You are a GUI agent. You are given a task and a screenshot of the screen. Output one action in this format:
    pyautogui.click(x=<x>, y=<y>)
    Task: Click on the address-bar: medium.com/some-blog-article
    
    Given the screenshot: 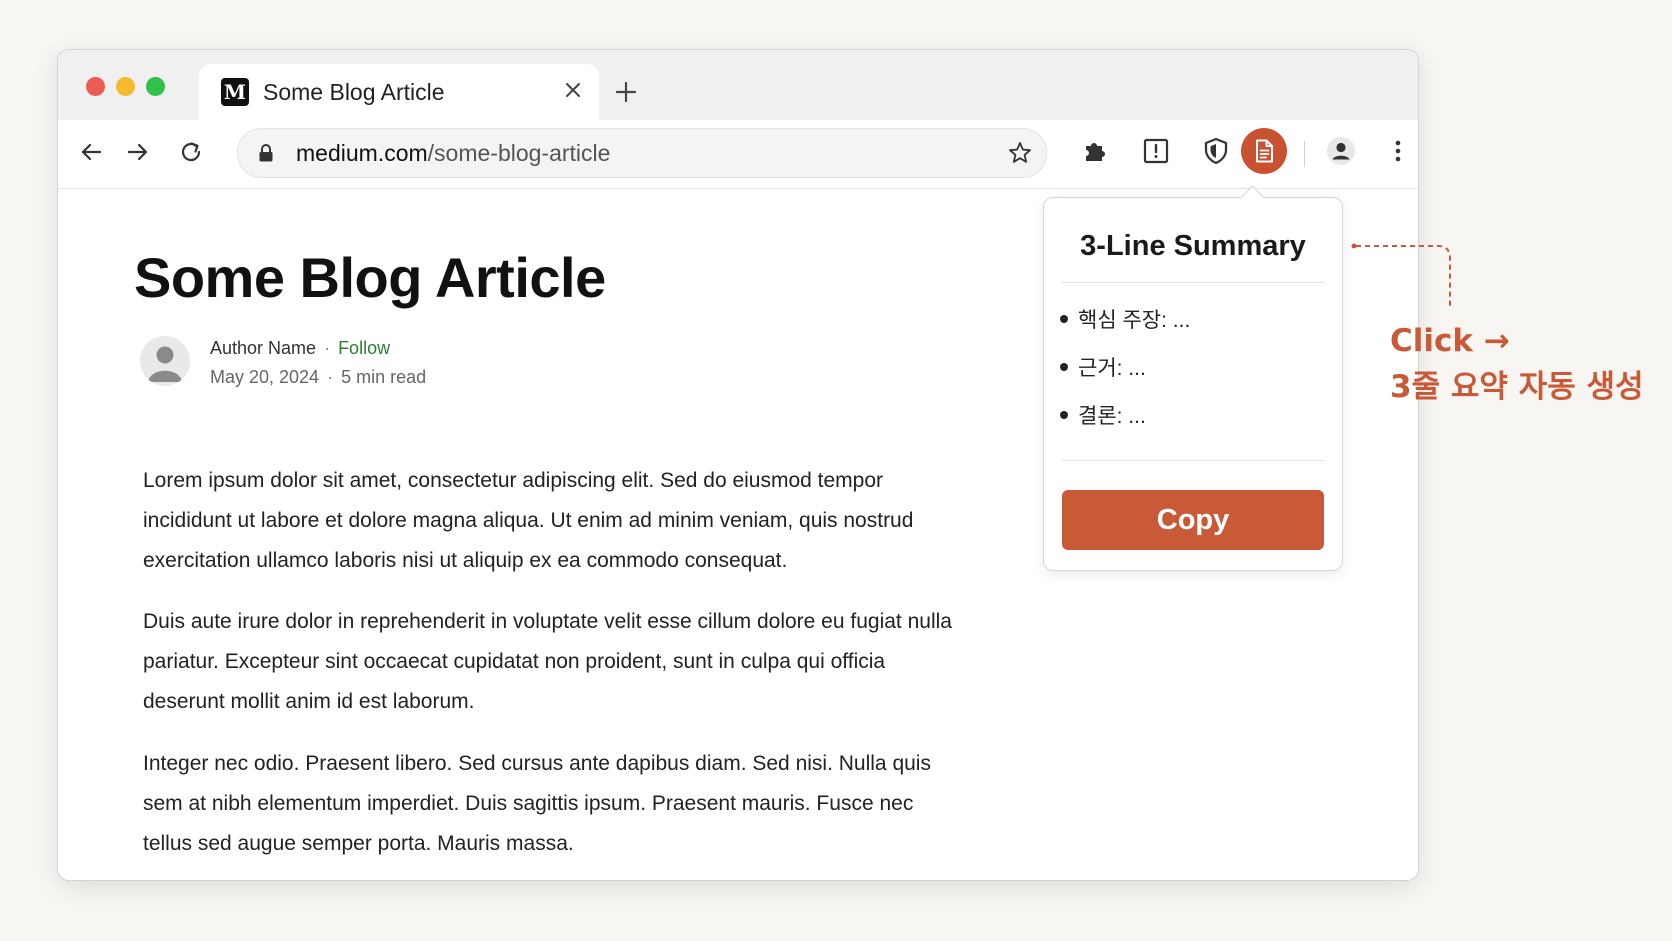 What is the action you would take?
    pyautogui.click(x=642, y=153)
    